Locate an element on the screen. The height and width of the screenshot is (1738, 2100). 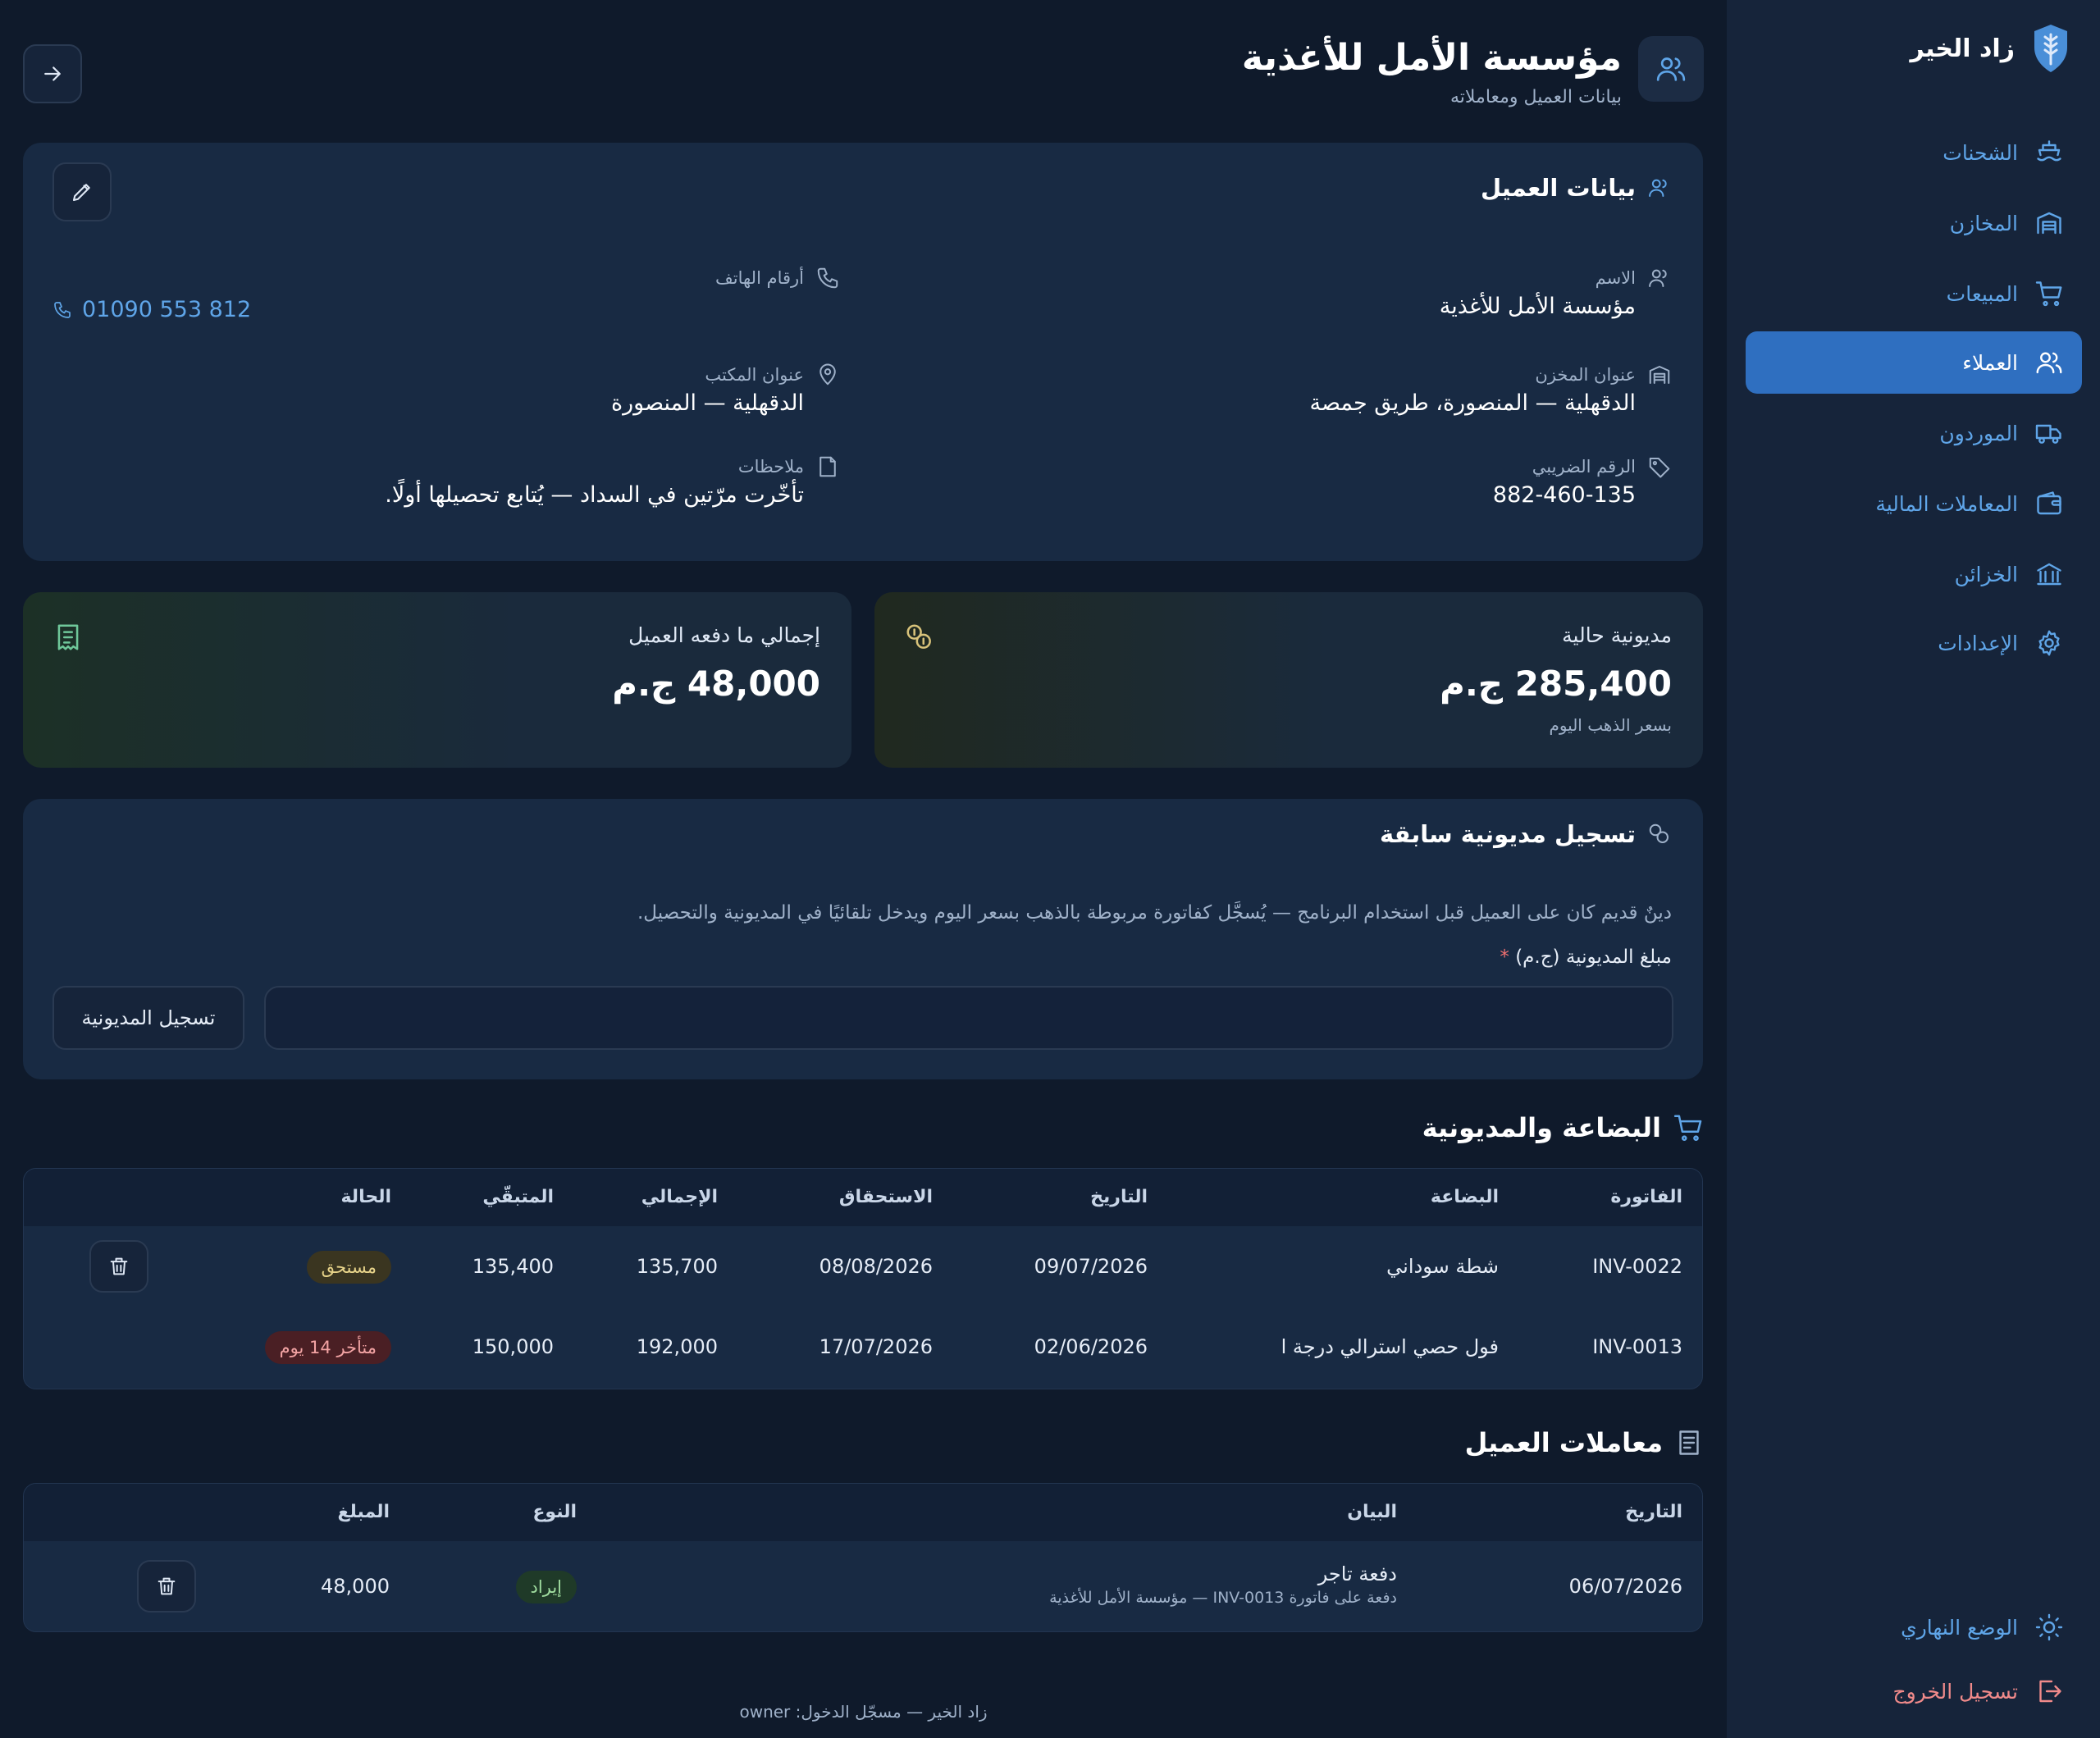
th-type: النوع is located at coordinates (555, 1512).